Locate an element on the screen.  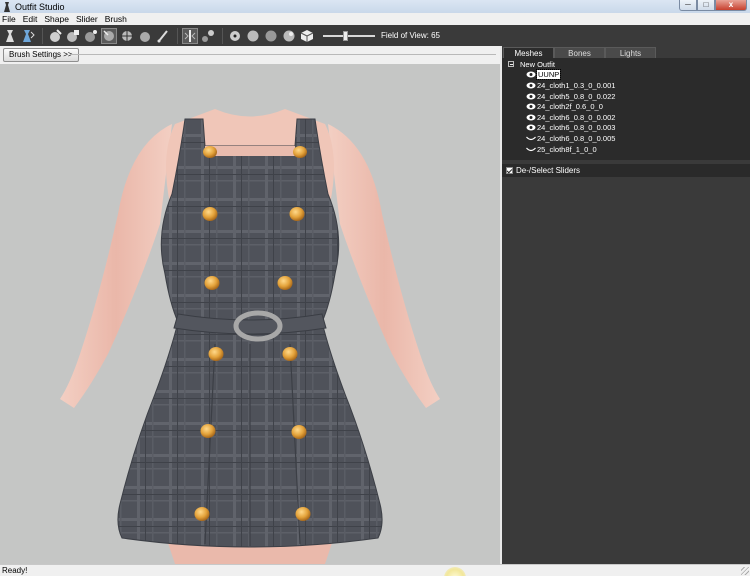
mesh-label: 24_cloth1_0.3_0_0.001 is located at coordinates (576, 85).